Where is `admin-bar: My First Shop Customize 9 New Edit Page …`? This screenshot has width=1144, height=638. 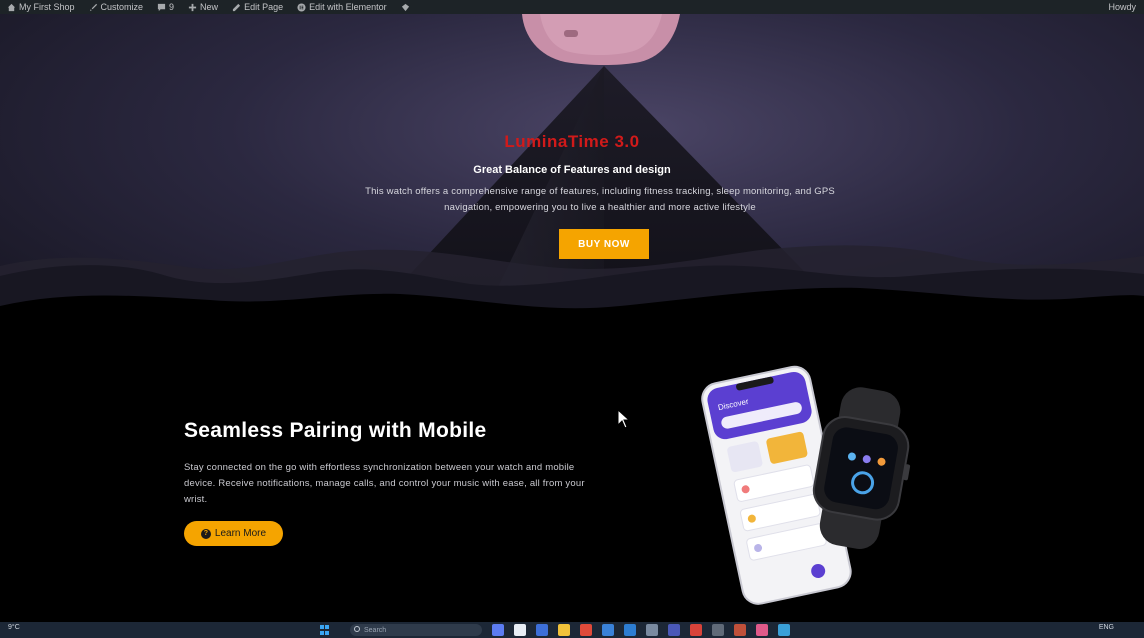
admin-bar: My First Shop Customize 9 New Edit Page … is located at coordinates (572, 7).